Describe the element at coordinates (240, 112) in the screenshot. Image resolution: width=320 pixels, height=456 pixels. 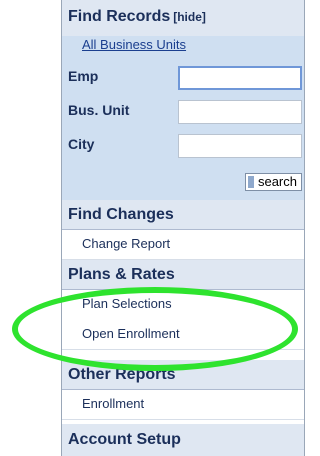
I see `bus-unit-input` at that location.